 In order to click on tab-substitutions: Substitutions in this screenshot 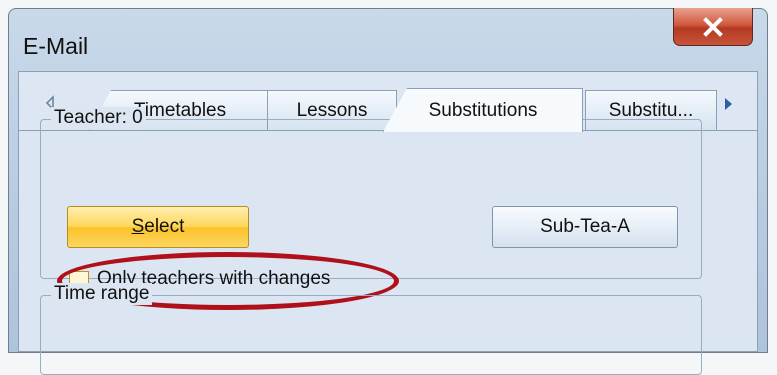, I will do `click(483, 110)`.